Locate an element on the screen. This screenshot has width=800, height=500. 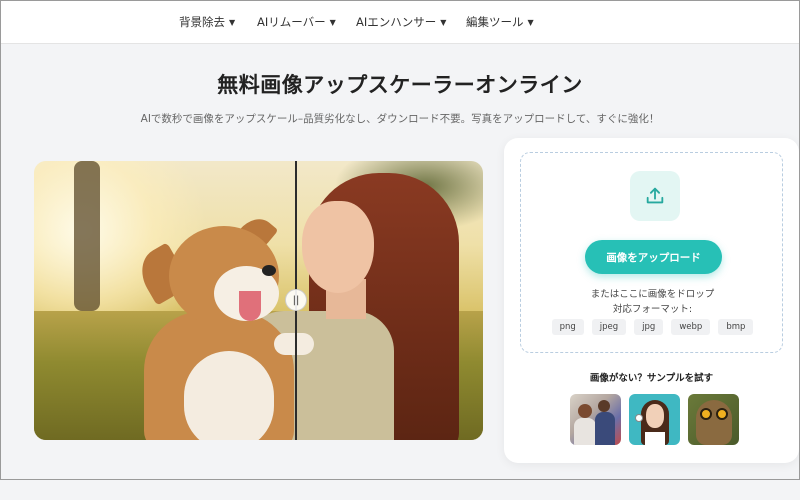
dog-nose is located at coordinates (269, 270).